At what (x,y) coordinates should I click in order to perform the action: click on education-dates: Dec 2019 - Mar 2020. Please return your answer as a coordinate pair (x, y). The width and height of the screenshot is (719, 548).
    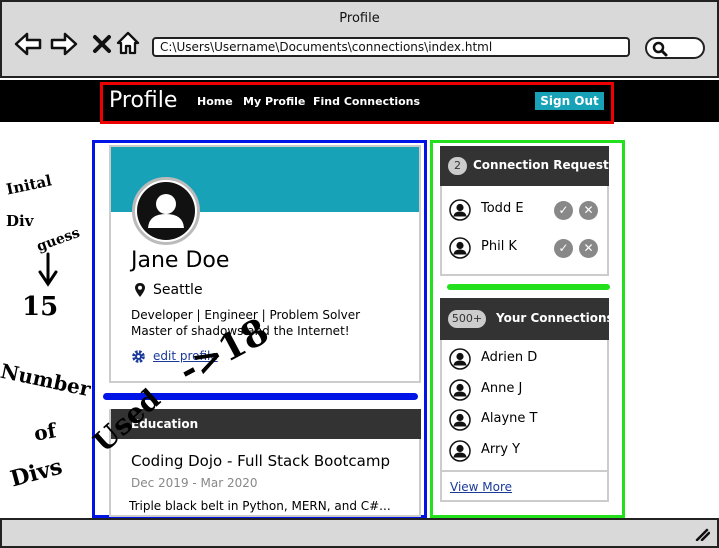
    Looking at the image, I should click on (194, 483).